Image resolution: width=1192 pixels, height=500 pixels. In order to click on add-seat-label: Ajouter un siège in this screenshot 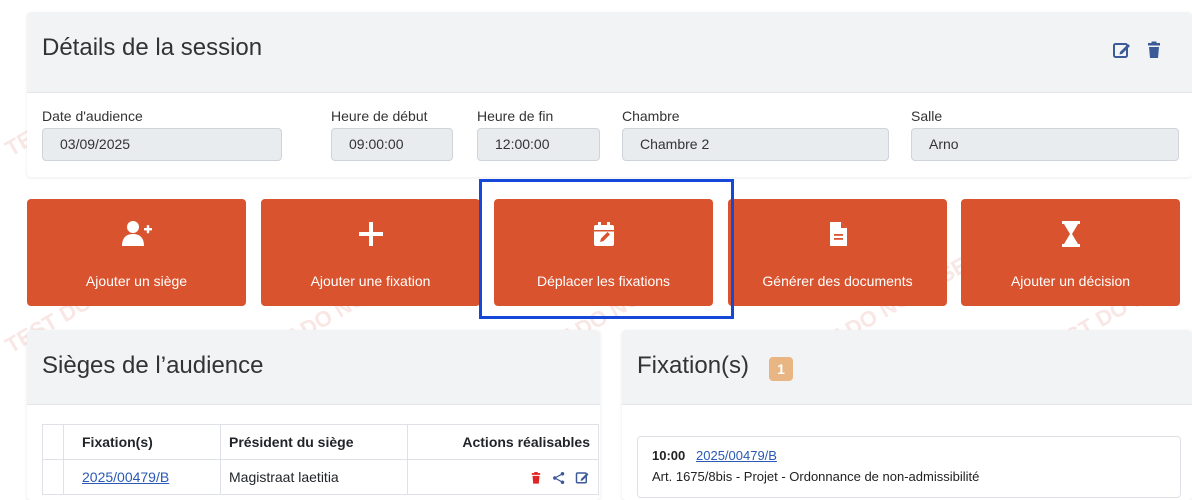, I will do `click(136, 281)`.